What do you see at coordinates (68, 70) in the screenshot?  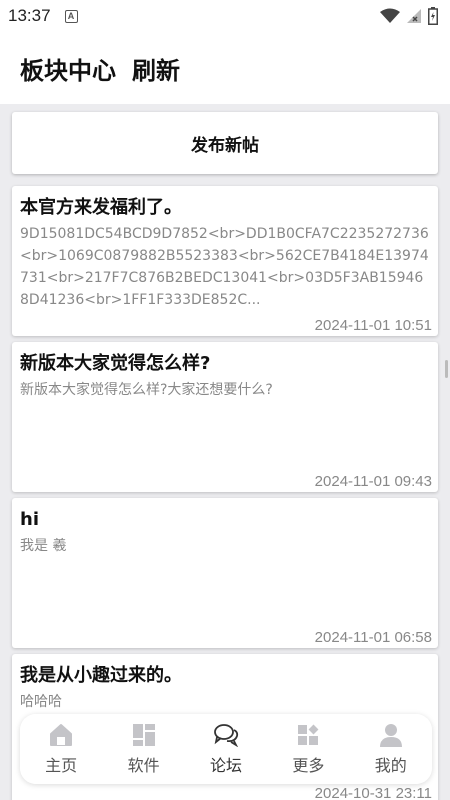 I see `page-title: 板块中心` at bounding box center [68, 70].